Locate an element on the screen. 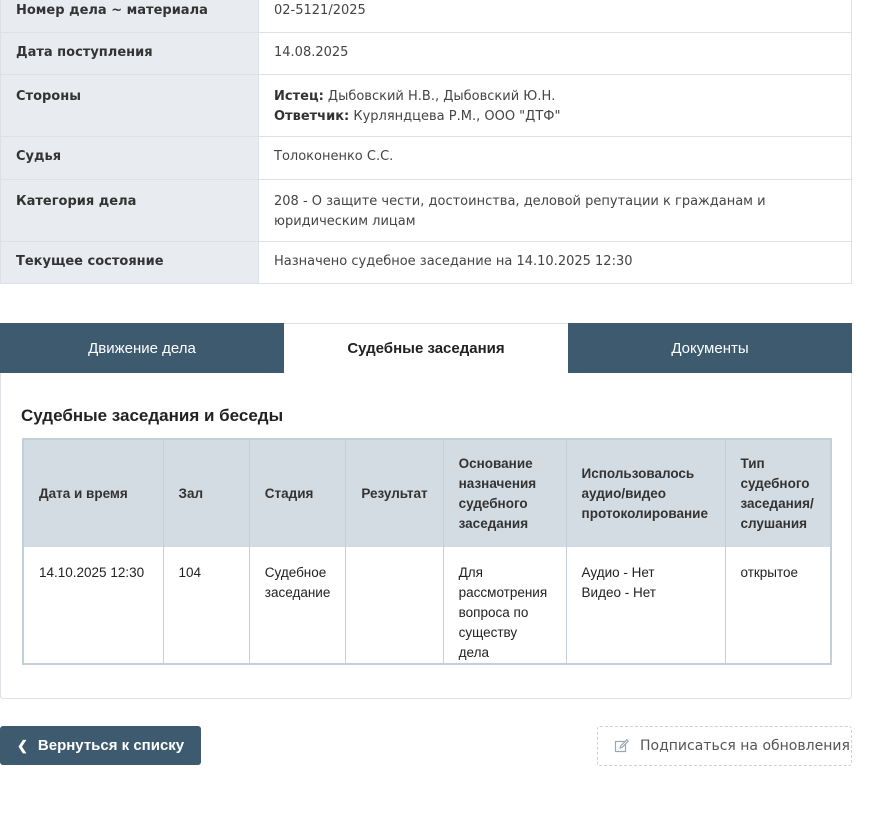 Image resolution: width=879 pixels, height=815 pixels. hearing-av-recording: Аудио - Нет Видео - Нет is located at coordinates (646, 605).